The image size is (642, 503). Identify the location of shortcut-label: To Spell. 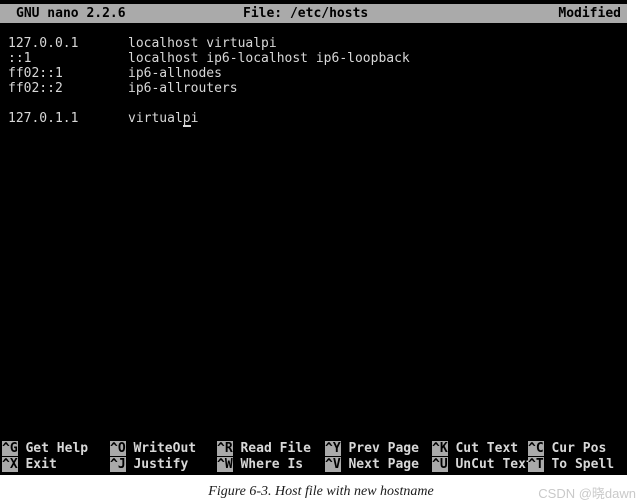
(579, 464).